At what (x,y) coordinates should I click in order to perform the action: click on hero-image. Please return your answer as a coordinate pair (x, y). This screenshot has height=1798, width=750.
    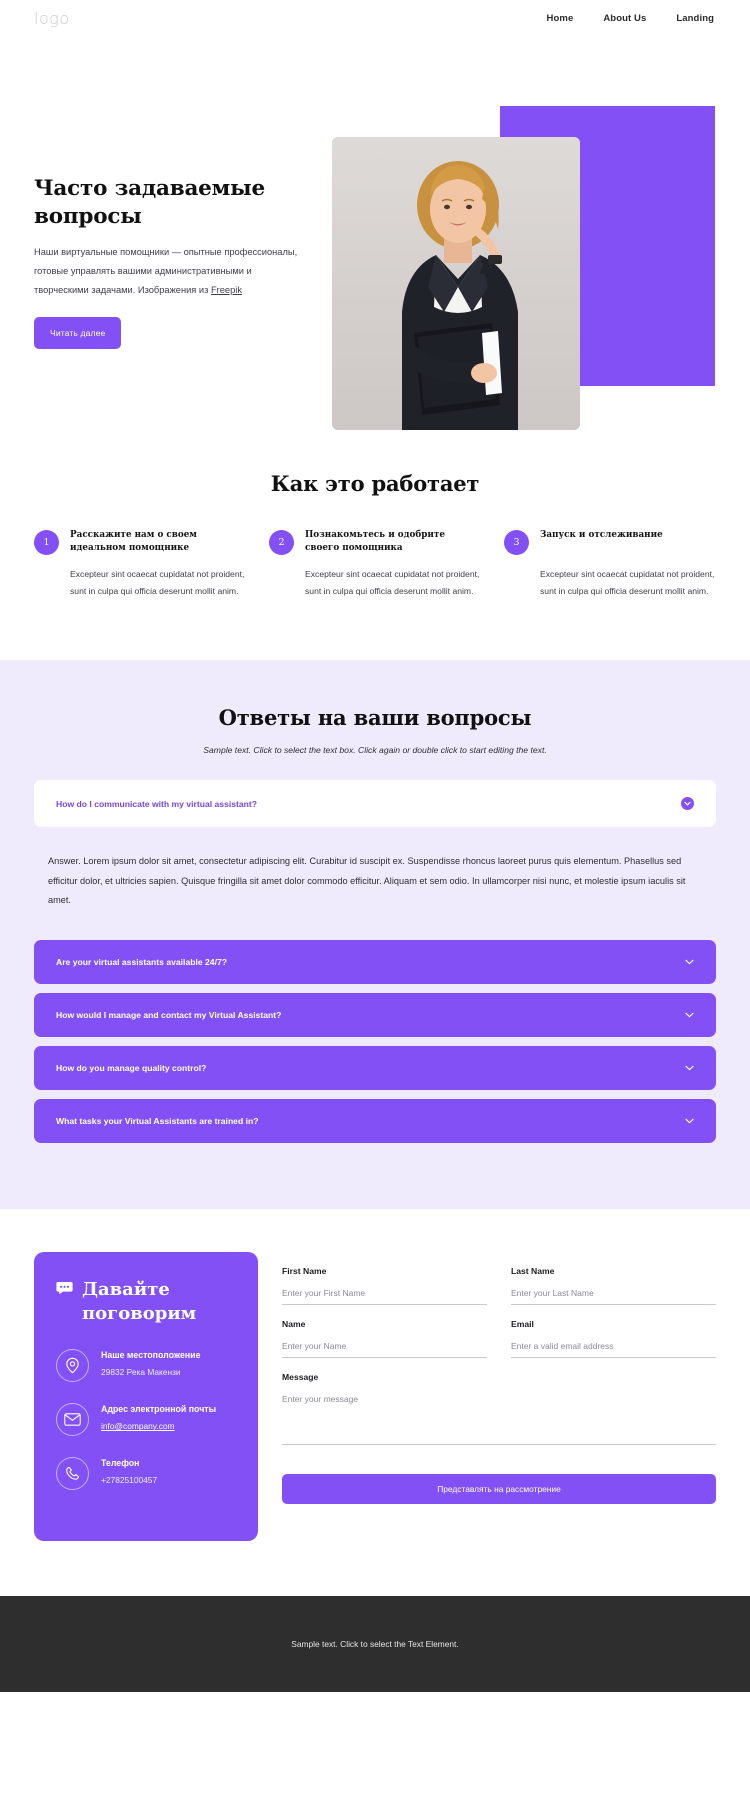
    Looking at the image, I should click on (456, 283).